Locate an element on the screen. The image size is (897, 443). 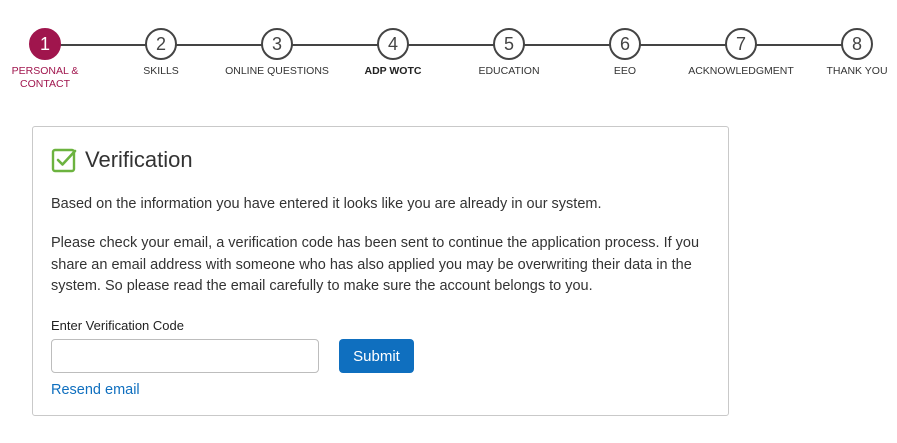
card-header: Verification is located at coordinates (122, 160).